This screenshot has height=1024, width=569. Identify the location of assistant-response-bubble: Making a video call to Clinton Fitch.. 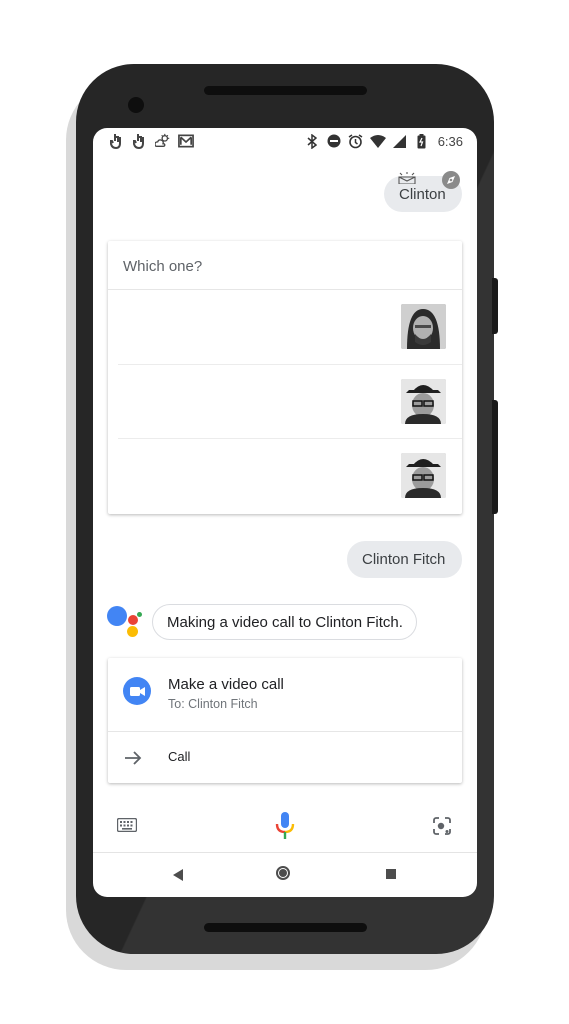
(284, 622).